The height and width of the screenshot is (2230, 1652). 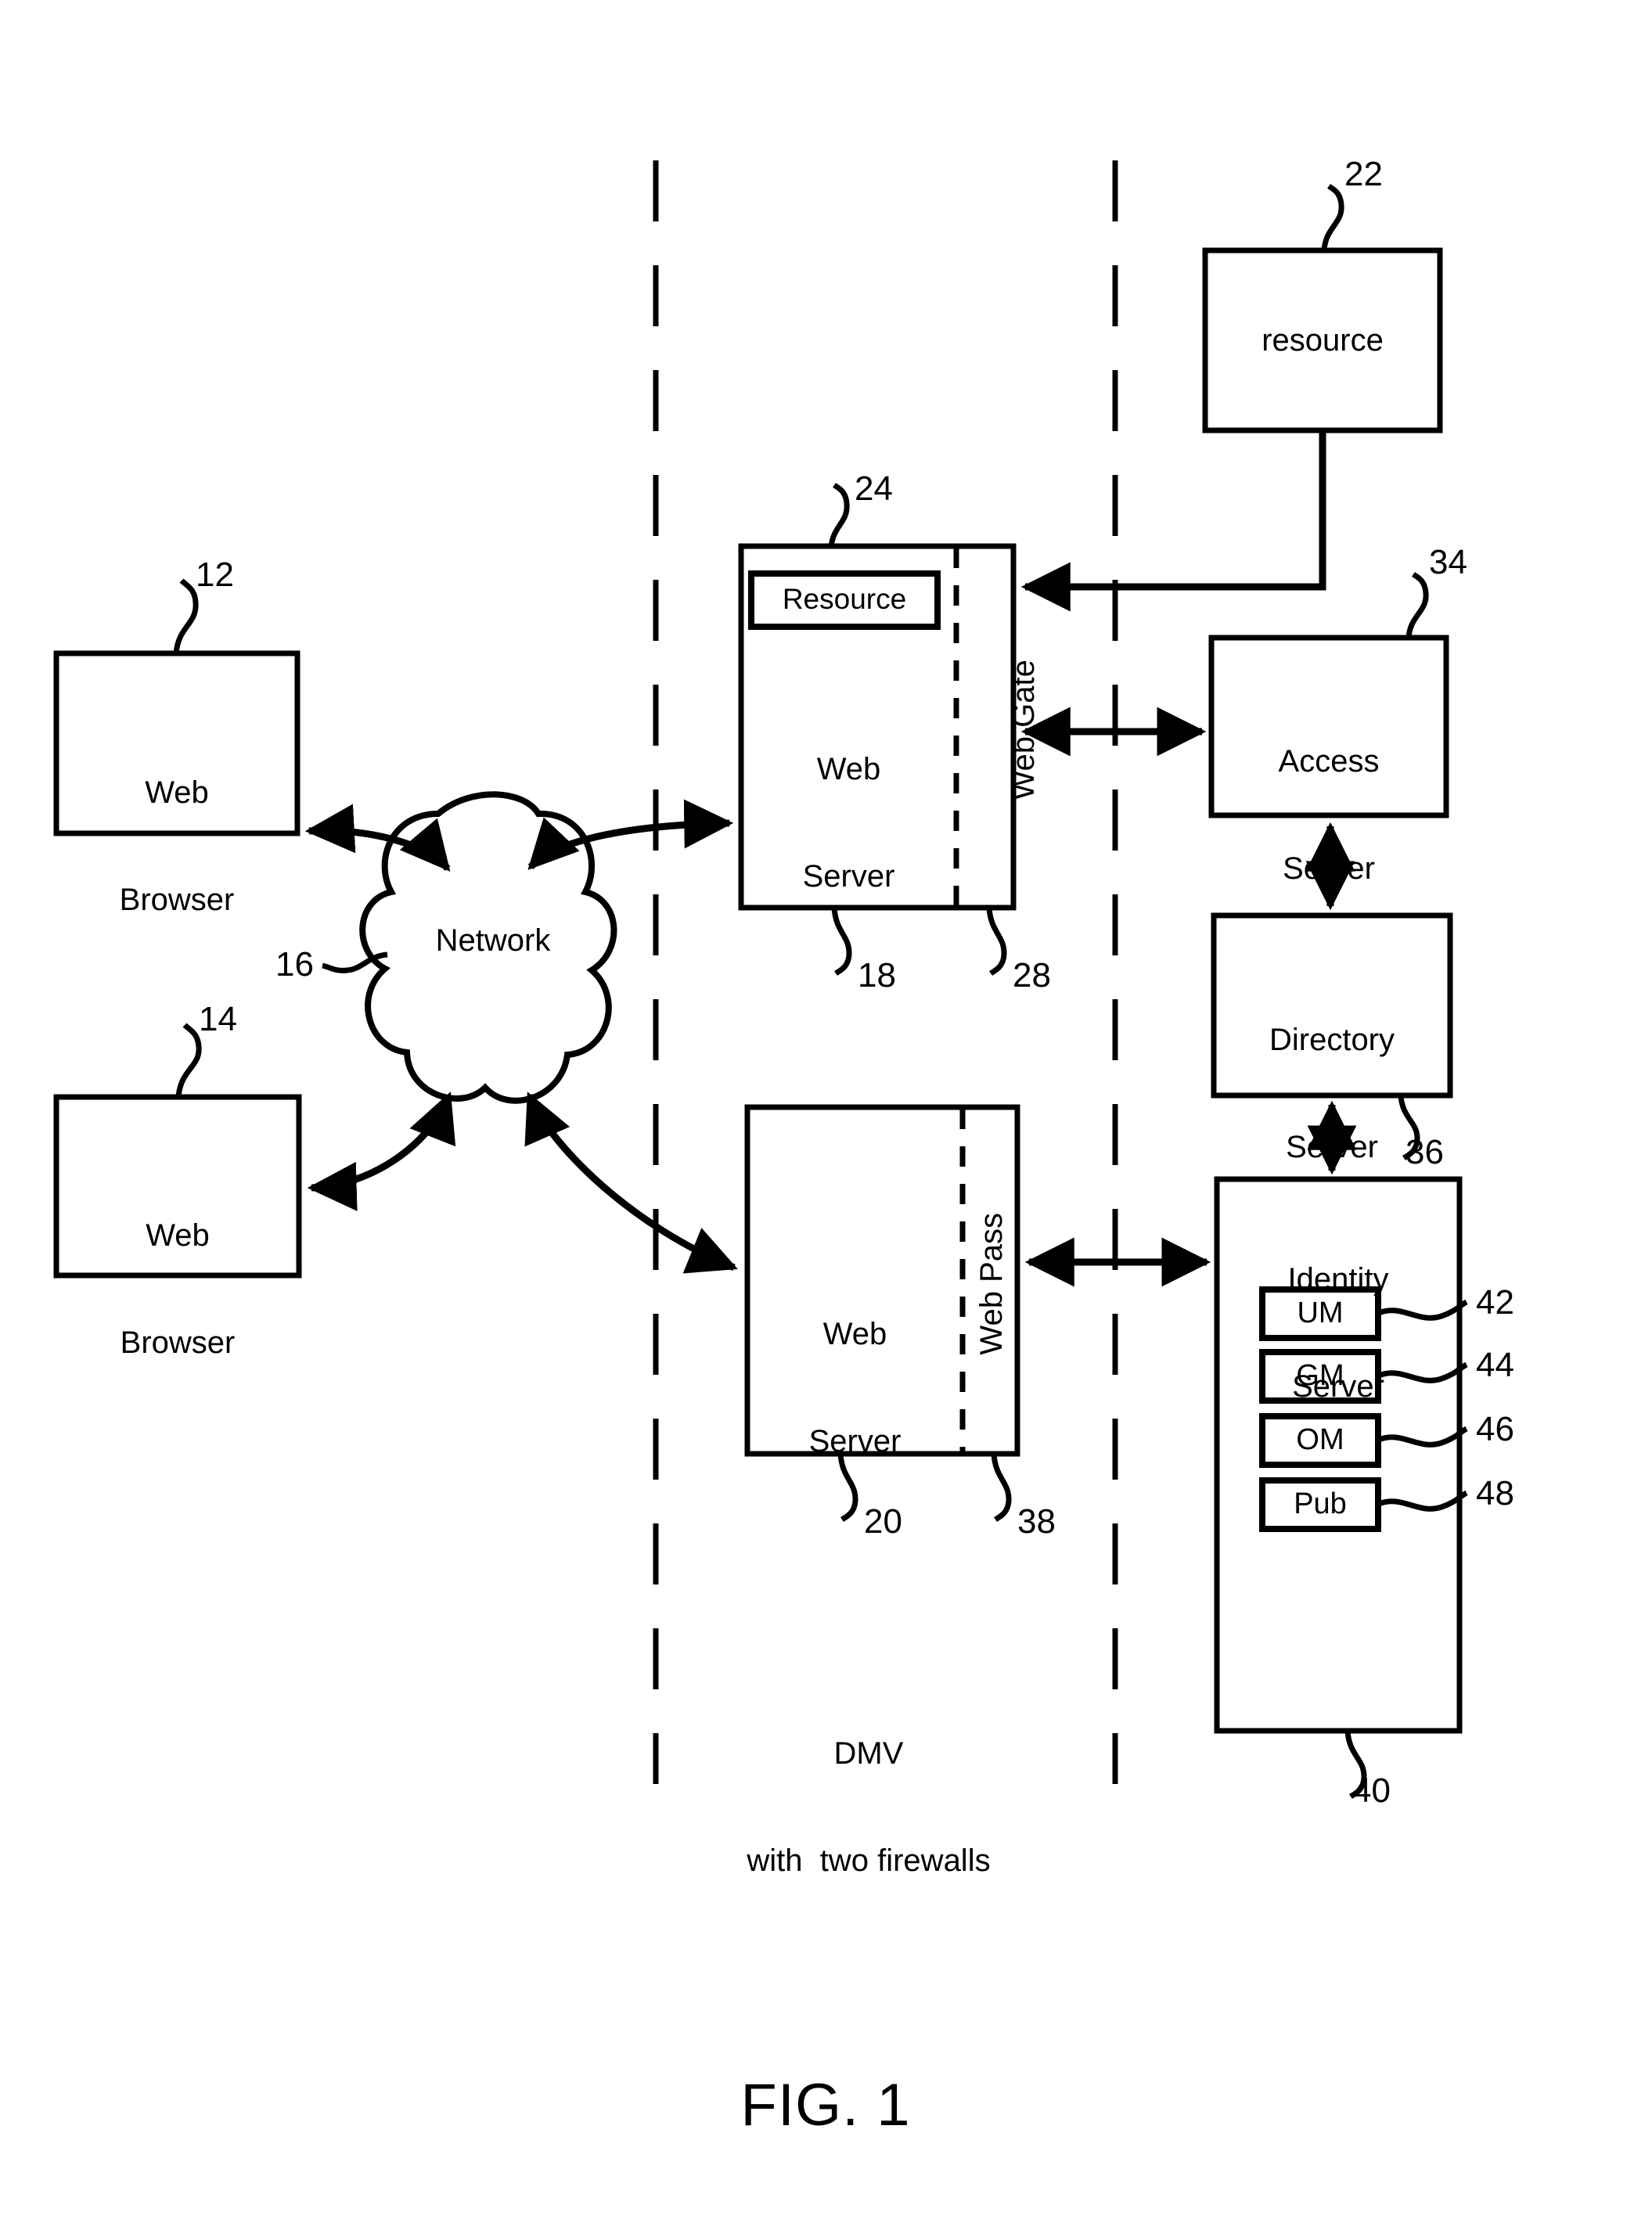 What do you see at coordinates (177, 793) in the screenshot?
I see `web-browser-top-label-line1: Web` at bounding box center [177, 793].